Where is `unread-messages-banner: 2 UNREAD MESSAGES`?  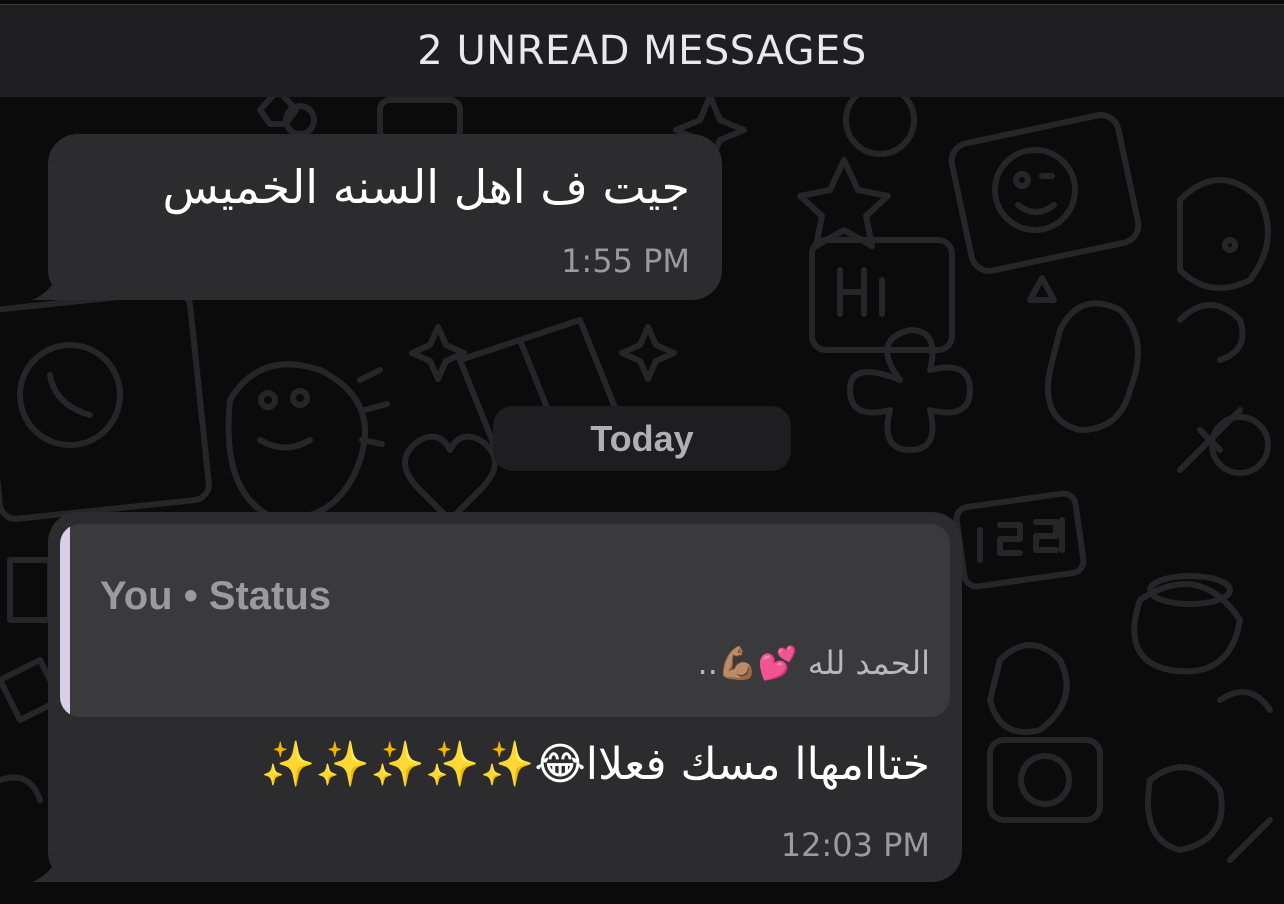
unread-messages-banner: 2 UNREAD MESSAGES is located at coordinates (642, 50).